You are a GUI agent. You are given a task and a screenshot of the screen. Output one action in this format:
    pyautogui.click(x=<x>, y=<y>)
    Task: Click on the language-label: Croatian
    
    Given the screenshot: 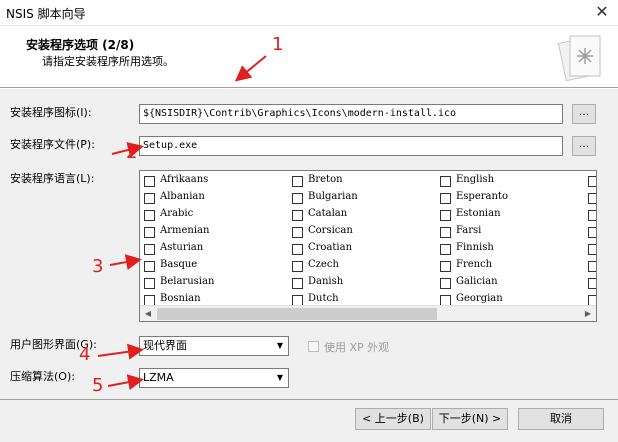 What is the action you would take?
    pyautogui.click(x=330, y=247)
    